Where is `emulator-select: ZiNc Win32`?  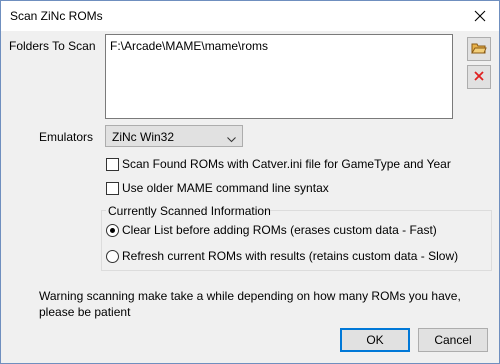
emulator-select: ZiNc Win32 is located at coordinates (174, 136).